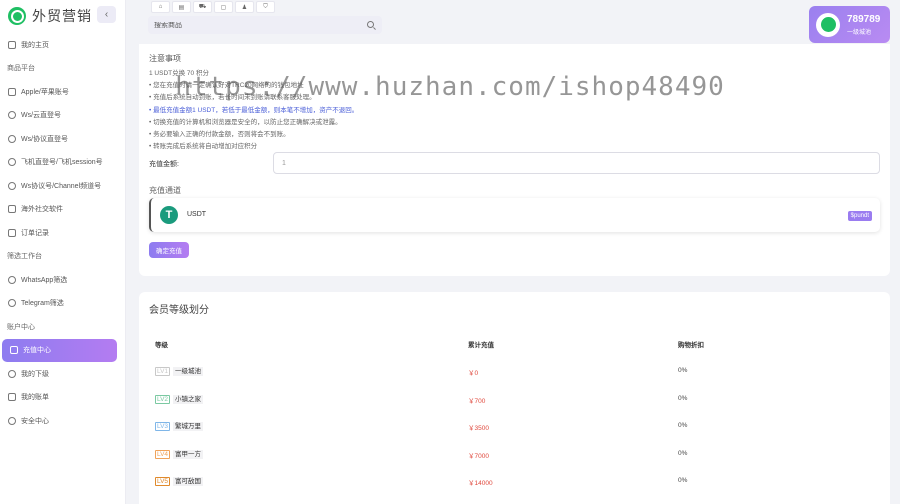  Describe the element at coordinates (188, 399) in the screenshot. I see `level-name: 小镇之家` at that location.